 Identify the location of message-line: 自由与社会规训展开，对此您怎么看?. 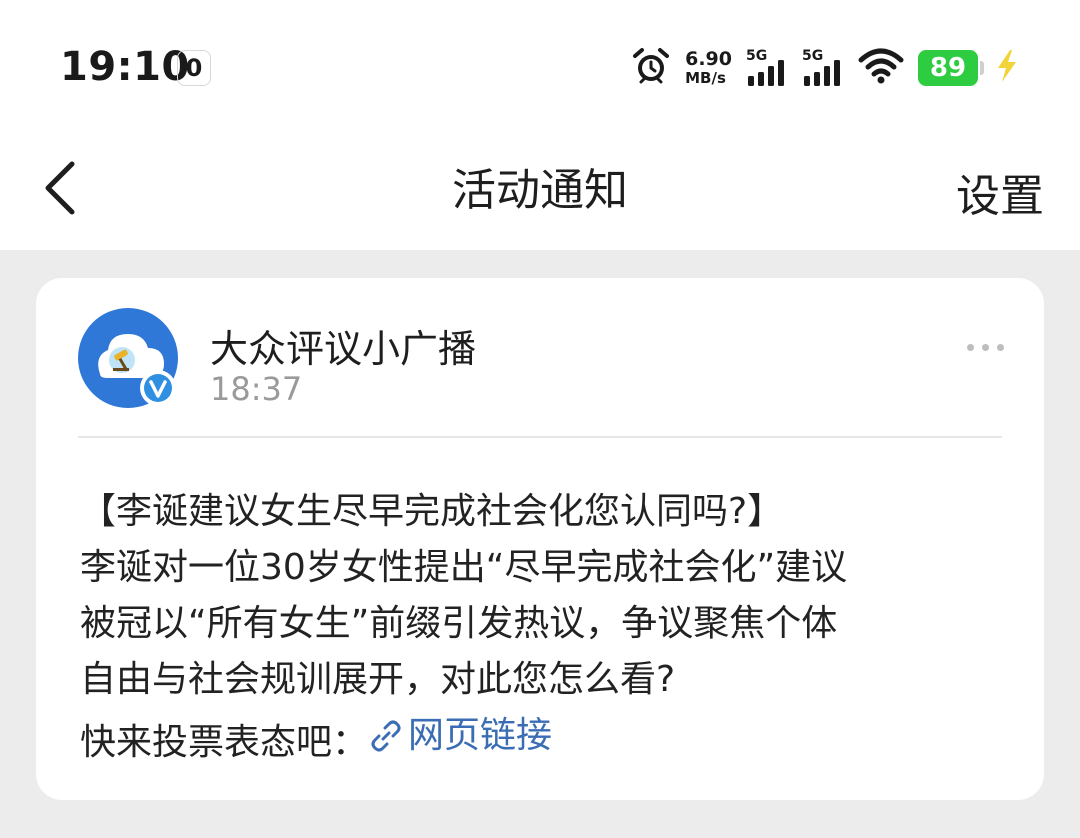
(378, 679).